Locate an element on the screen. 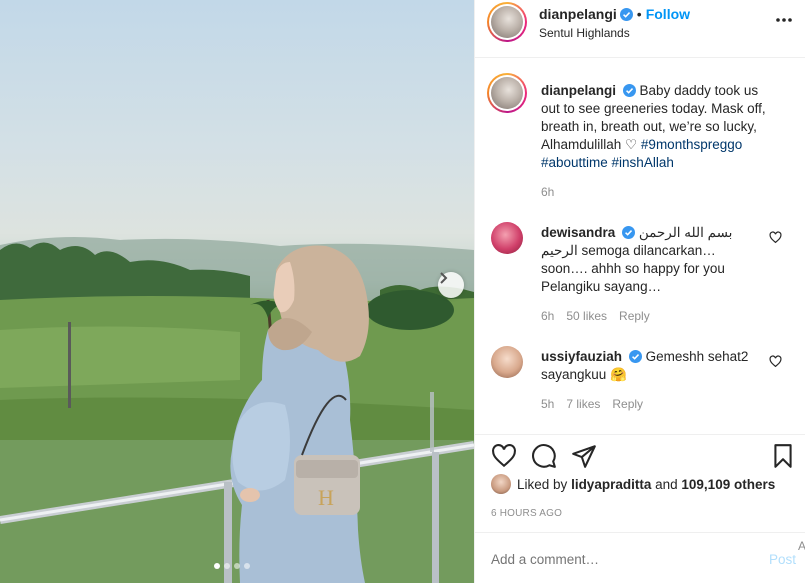 The height and width of the screenshot is (583, 805). post-location: Sentul Highlands is located at coordinates (614, 33).